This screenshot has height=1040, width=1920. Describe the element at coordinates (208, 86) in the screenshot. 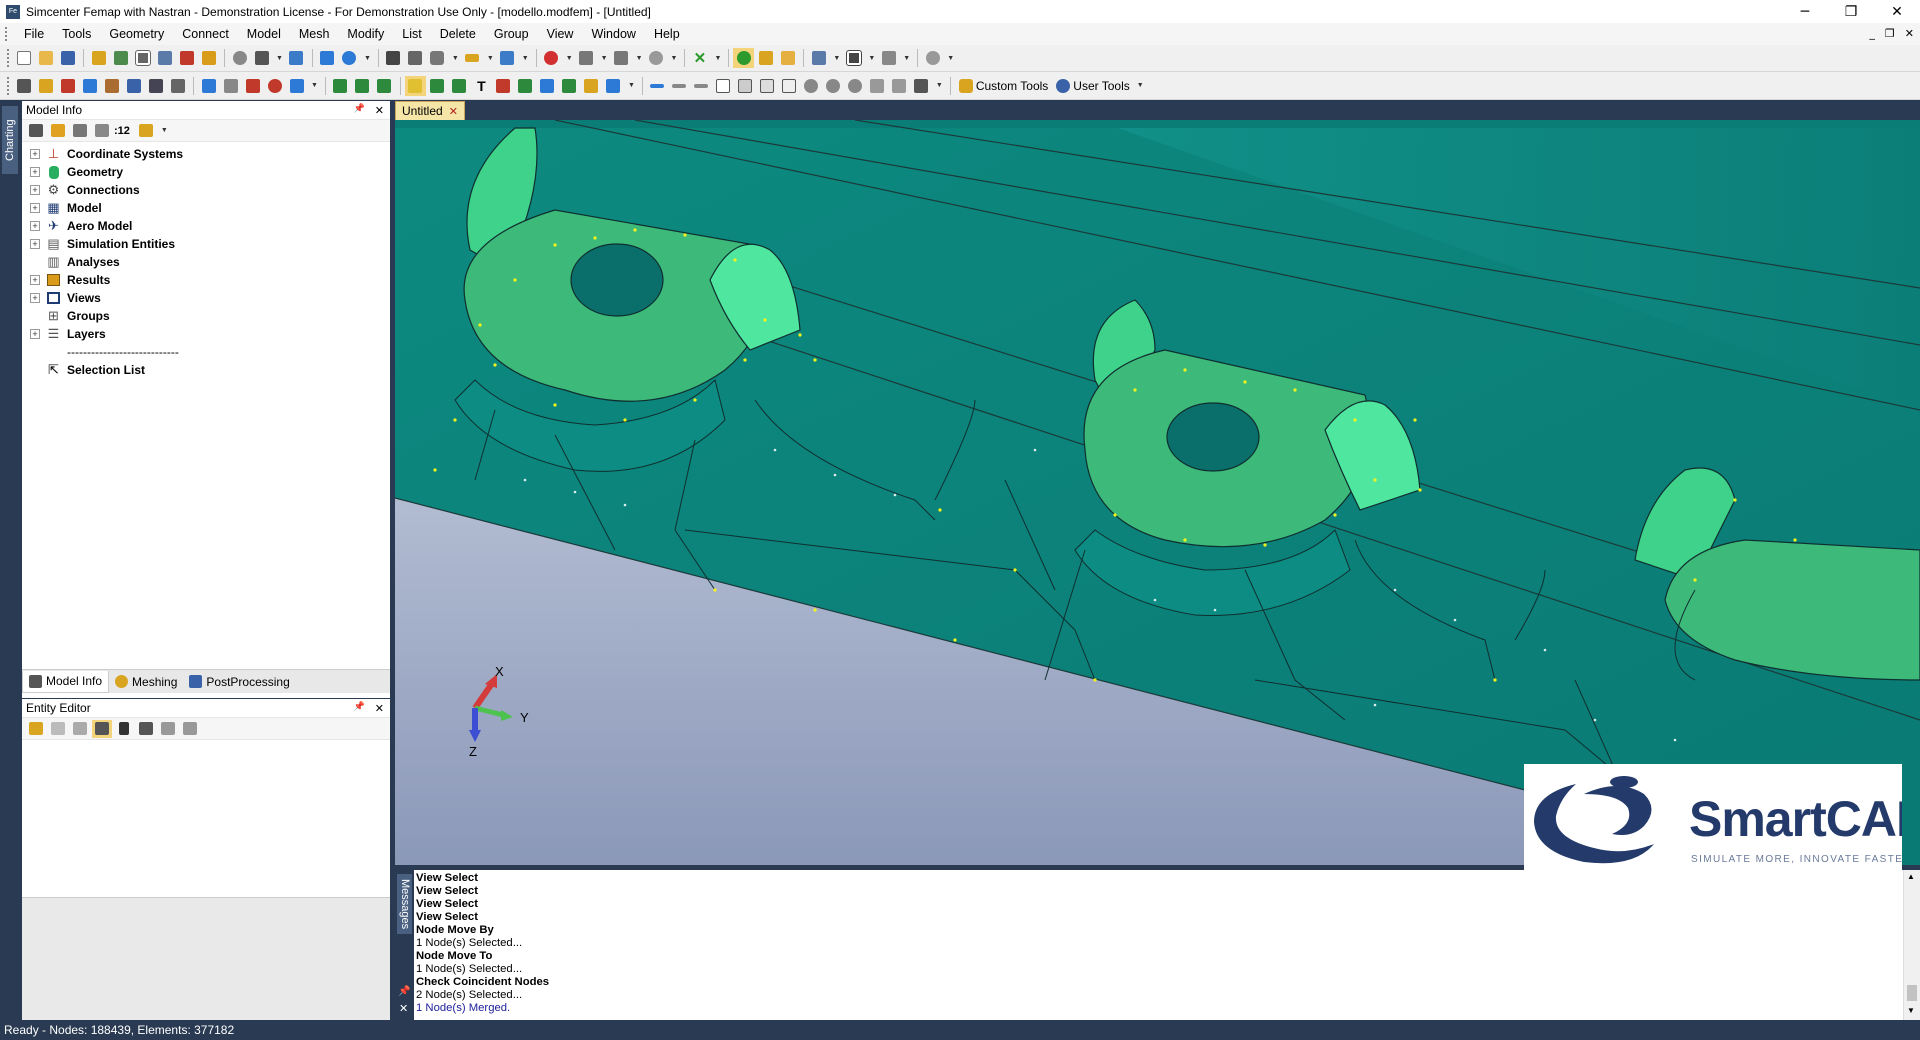

I see `meshing-toolbox-button` at that location.